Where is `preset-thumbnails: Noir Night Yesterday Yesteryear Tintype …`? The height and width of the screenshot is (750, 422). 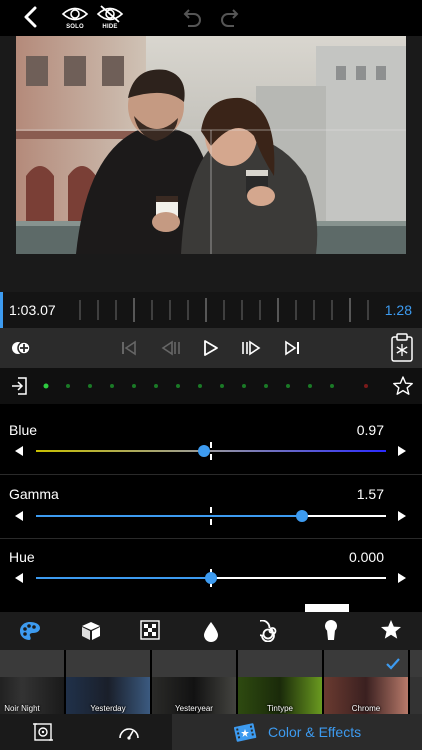 preset-thumbnails: Noir Night Yesterday Yesteryear Tintype … is located at coordinates (211, 682).